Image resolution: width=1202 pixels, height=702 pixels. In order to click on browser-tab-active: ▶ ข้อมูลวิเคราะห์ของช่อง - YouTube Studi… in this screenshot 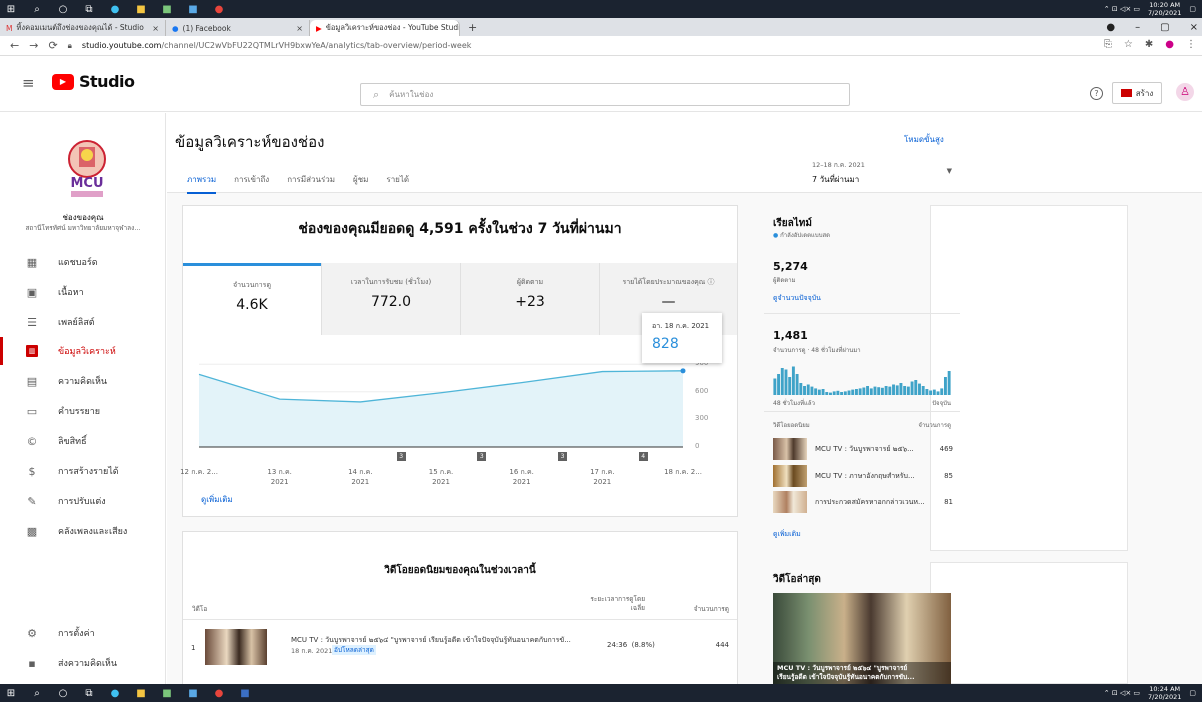, I will do `click(385, 28)`.